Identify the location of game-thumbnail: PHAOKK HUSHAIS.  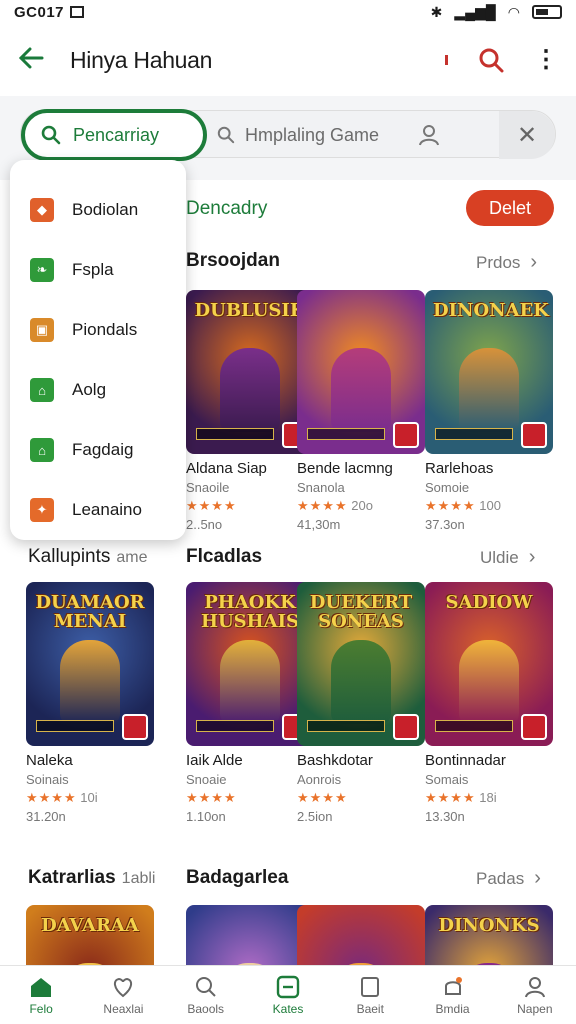
(250, 664).